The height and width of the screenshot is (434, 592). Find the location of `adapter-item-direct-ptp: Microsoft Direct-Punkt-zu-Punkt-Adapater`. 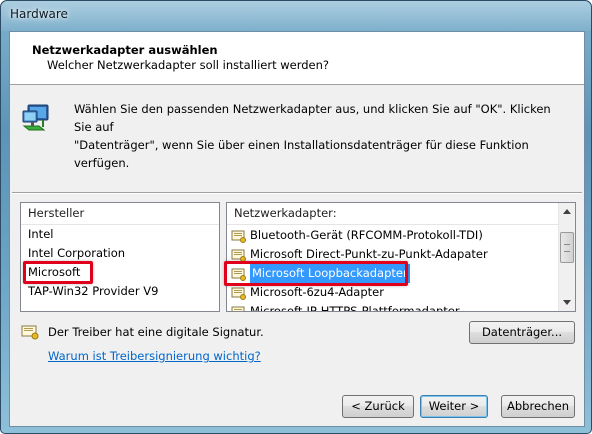

adapter-item-direct-ptp: Microsoft Direct-Punkt-zu-Punkt-Adapater is located at coordinates (393, 254).